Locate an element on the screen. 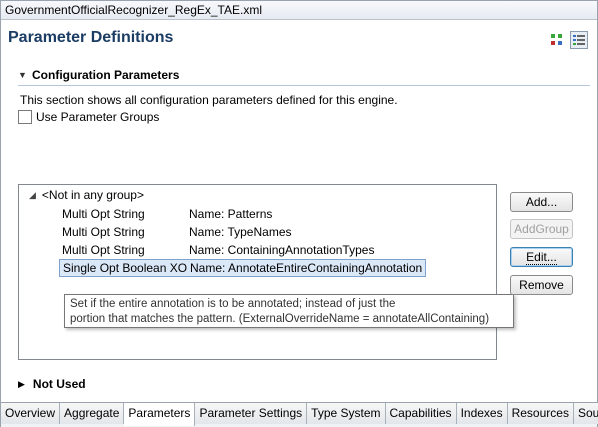 This screenshot has height=427, width=598. param-type: Single Opt Boolean XO is located at coordinates (125, 268).